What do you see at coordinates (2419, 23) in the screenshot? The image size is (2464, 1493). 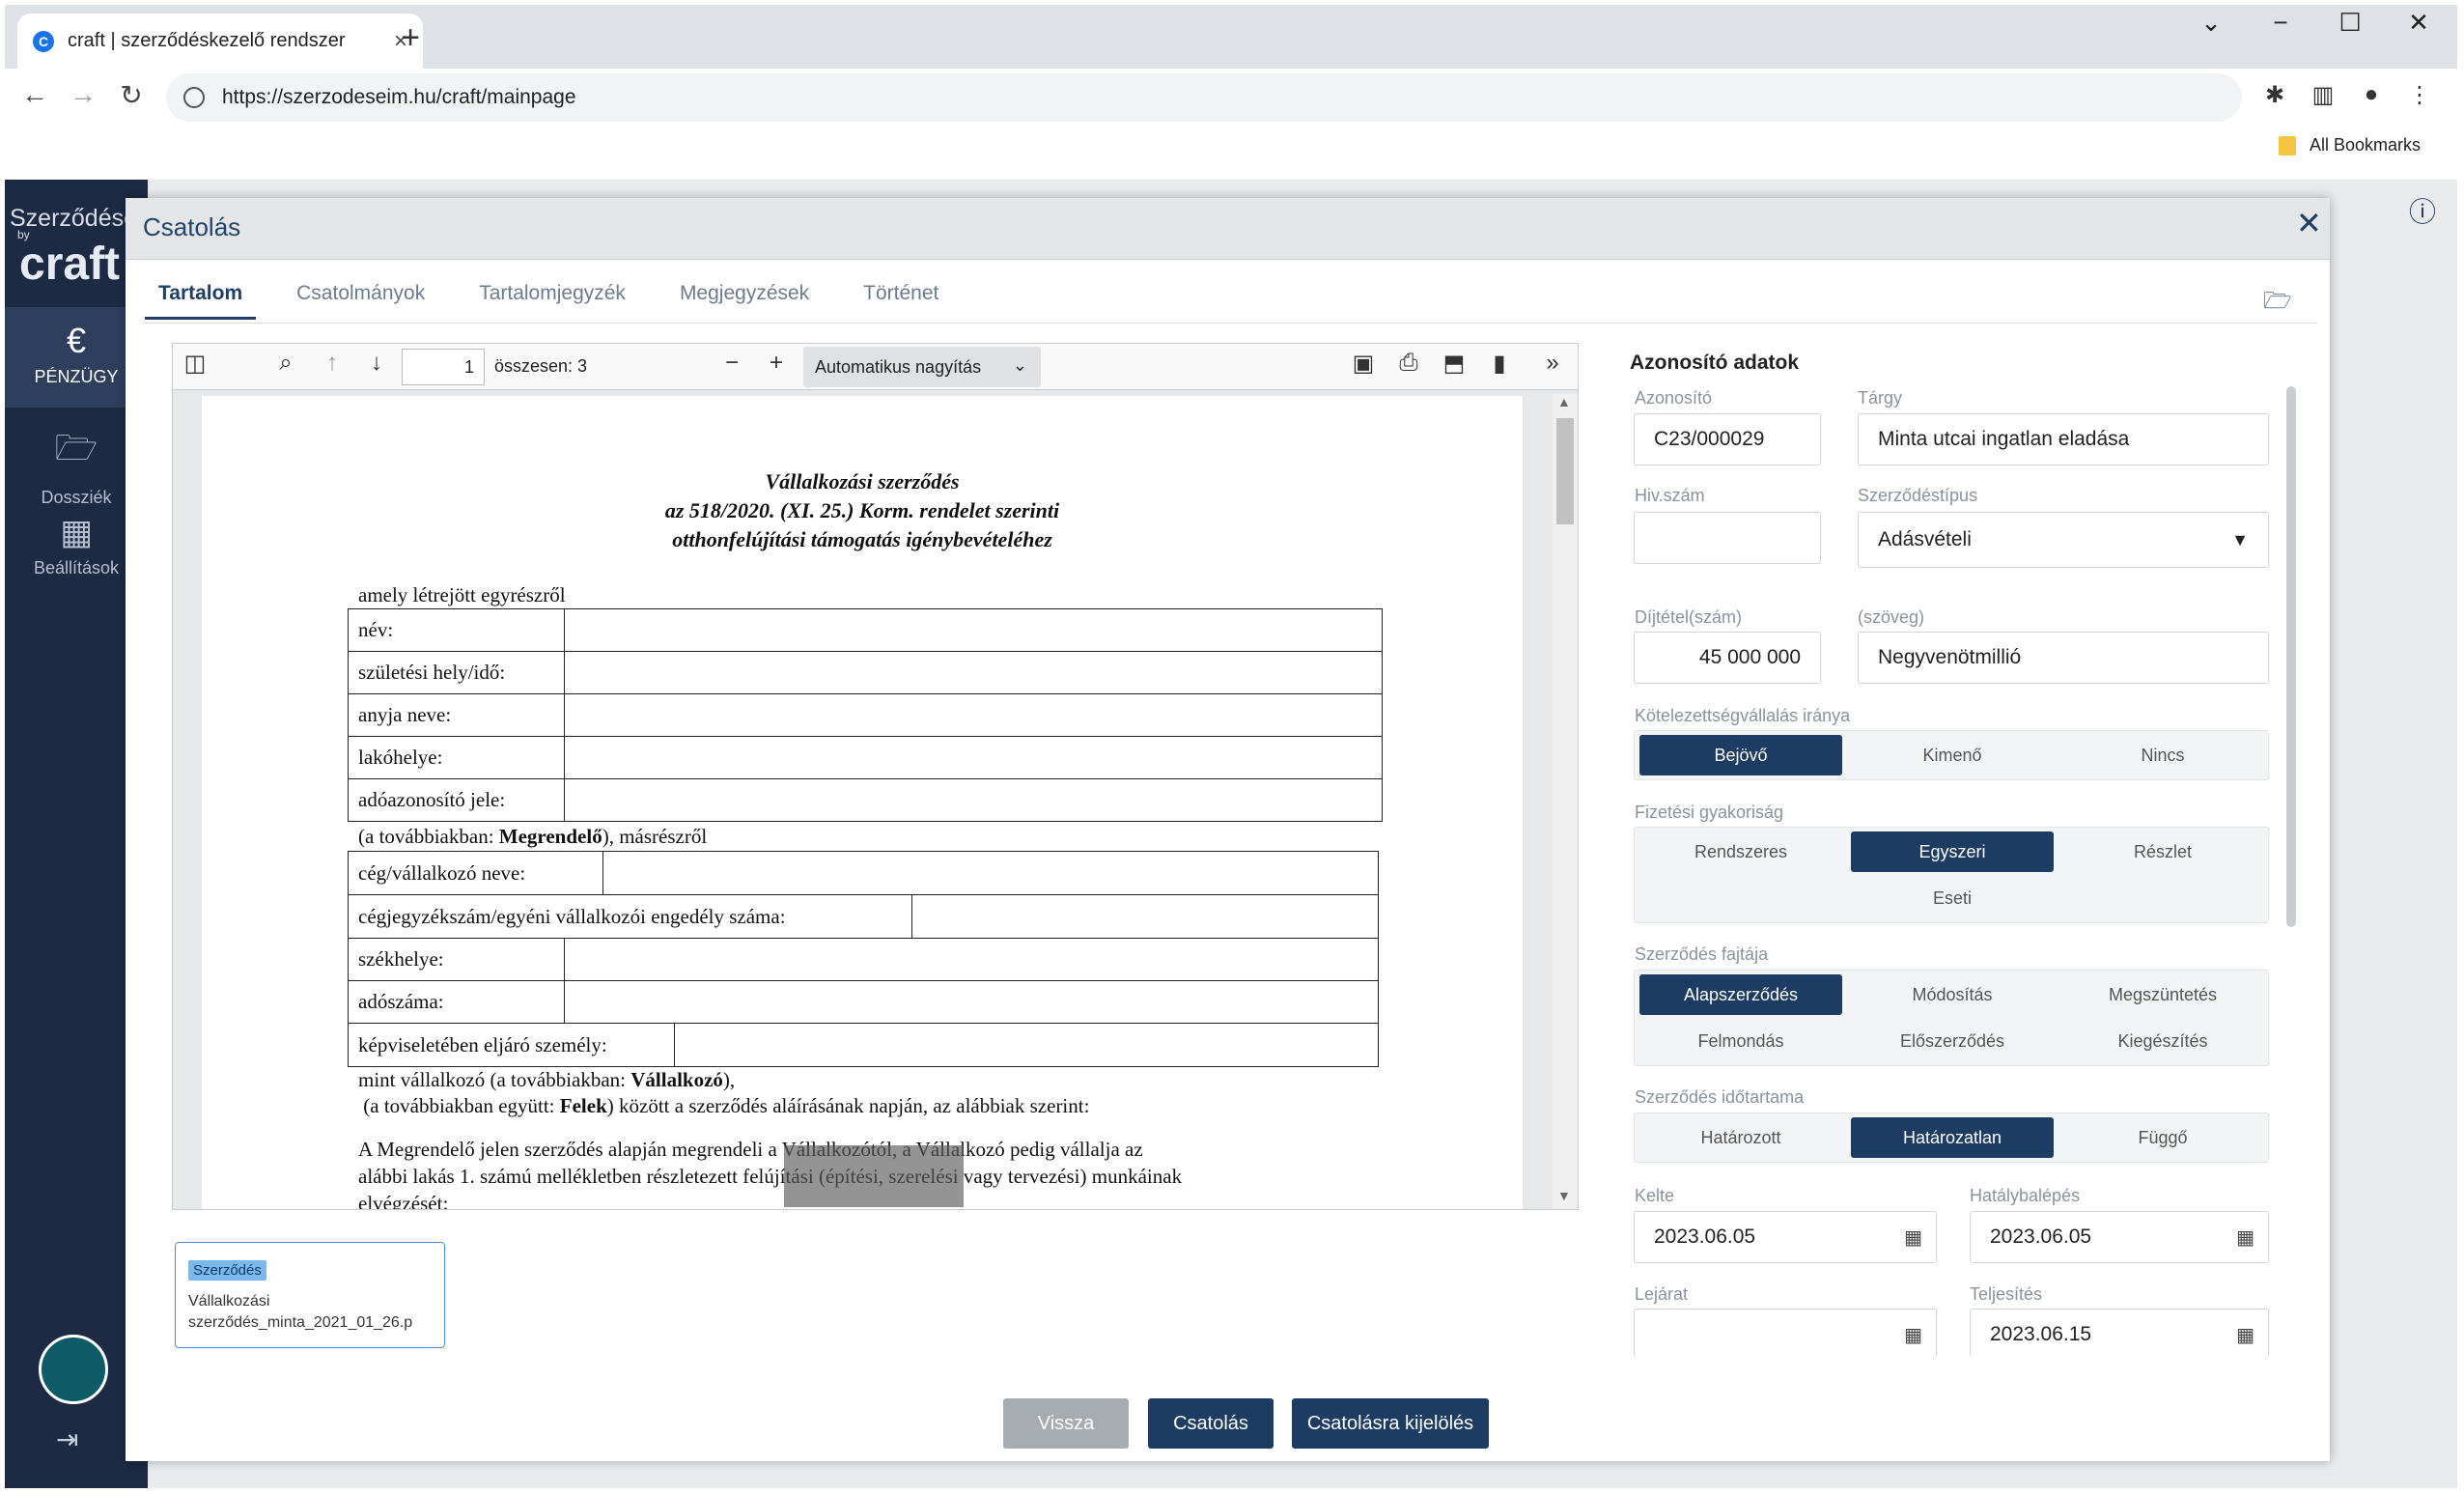 I see `close-window-icon: ✕` at bounding box center [2419, 23].